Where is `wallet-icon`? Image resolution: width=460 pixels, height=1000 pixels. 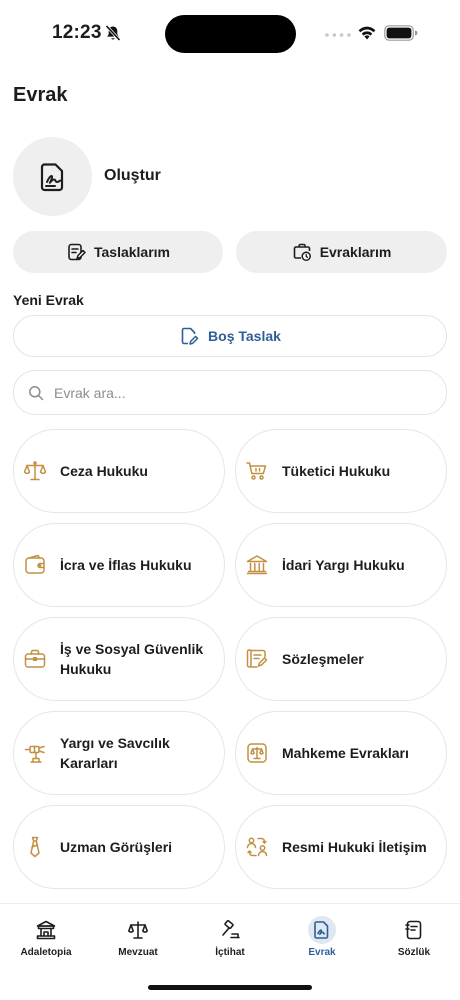
wallet-icon is located at coordinates (35, 564).